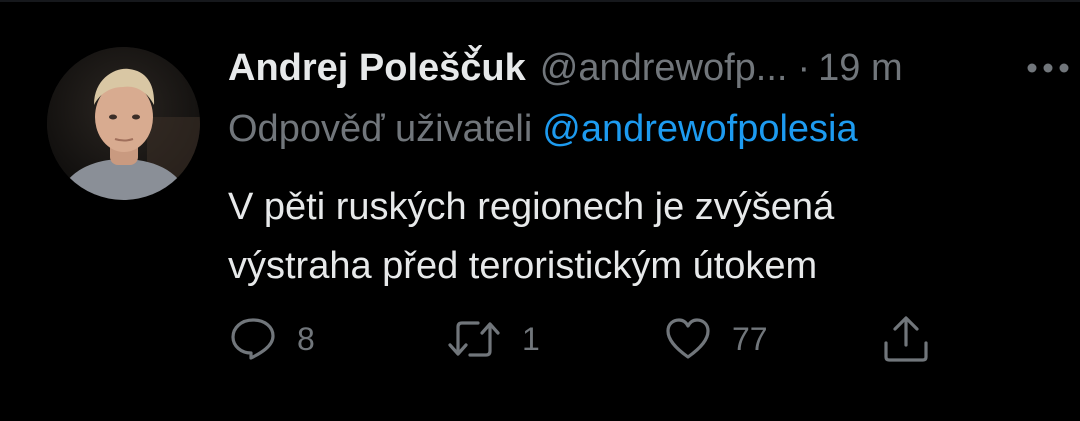  I want to click on reply-icon, so click(253, 339).